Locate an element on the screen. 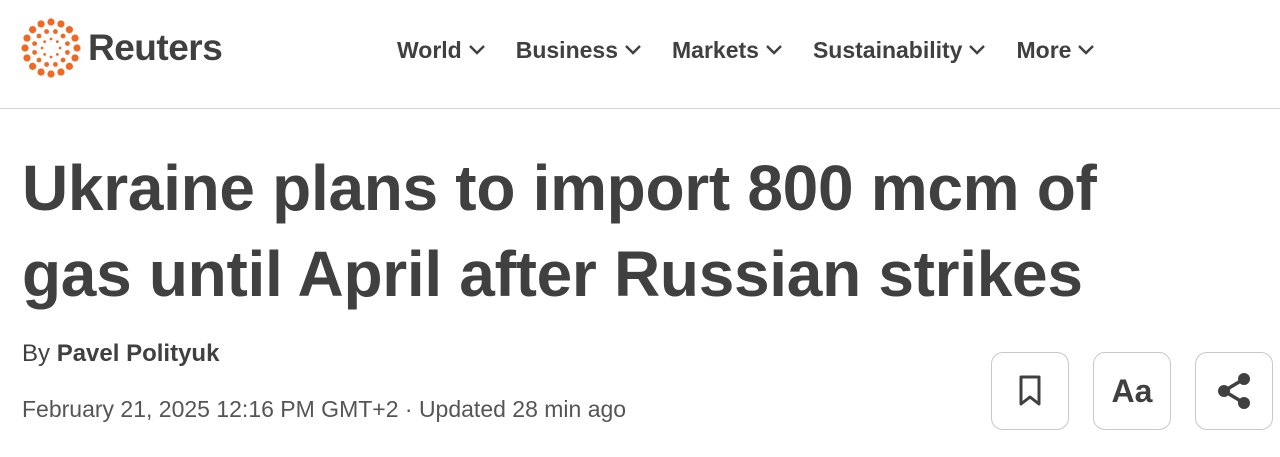 The height and width of the screenshot is (457, 1280). nav-item-world: World is located at coordinates (441, 50).